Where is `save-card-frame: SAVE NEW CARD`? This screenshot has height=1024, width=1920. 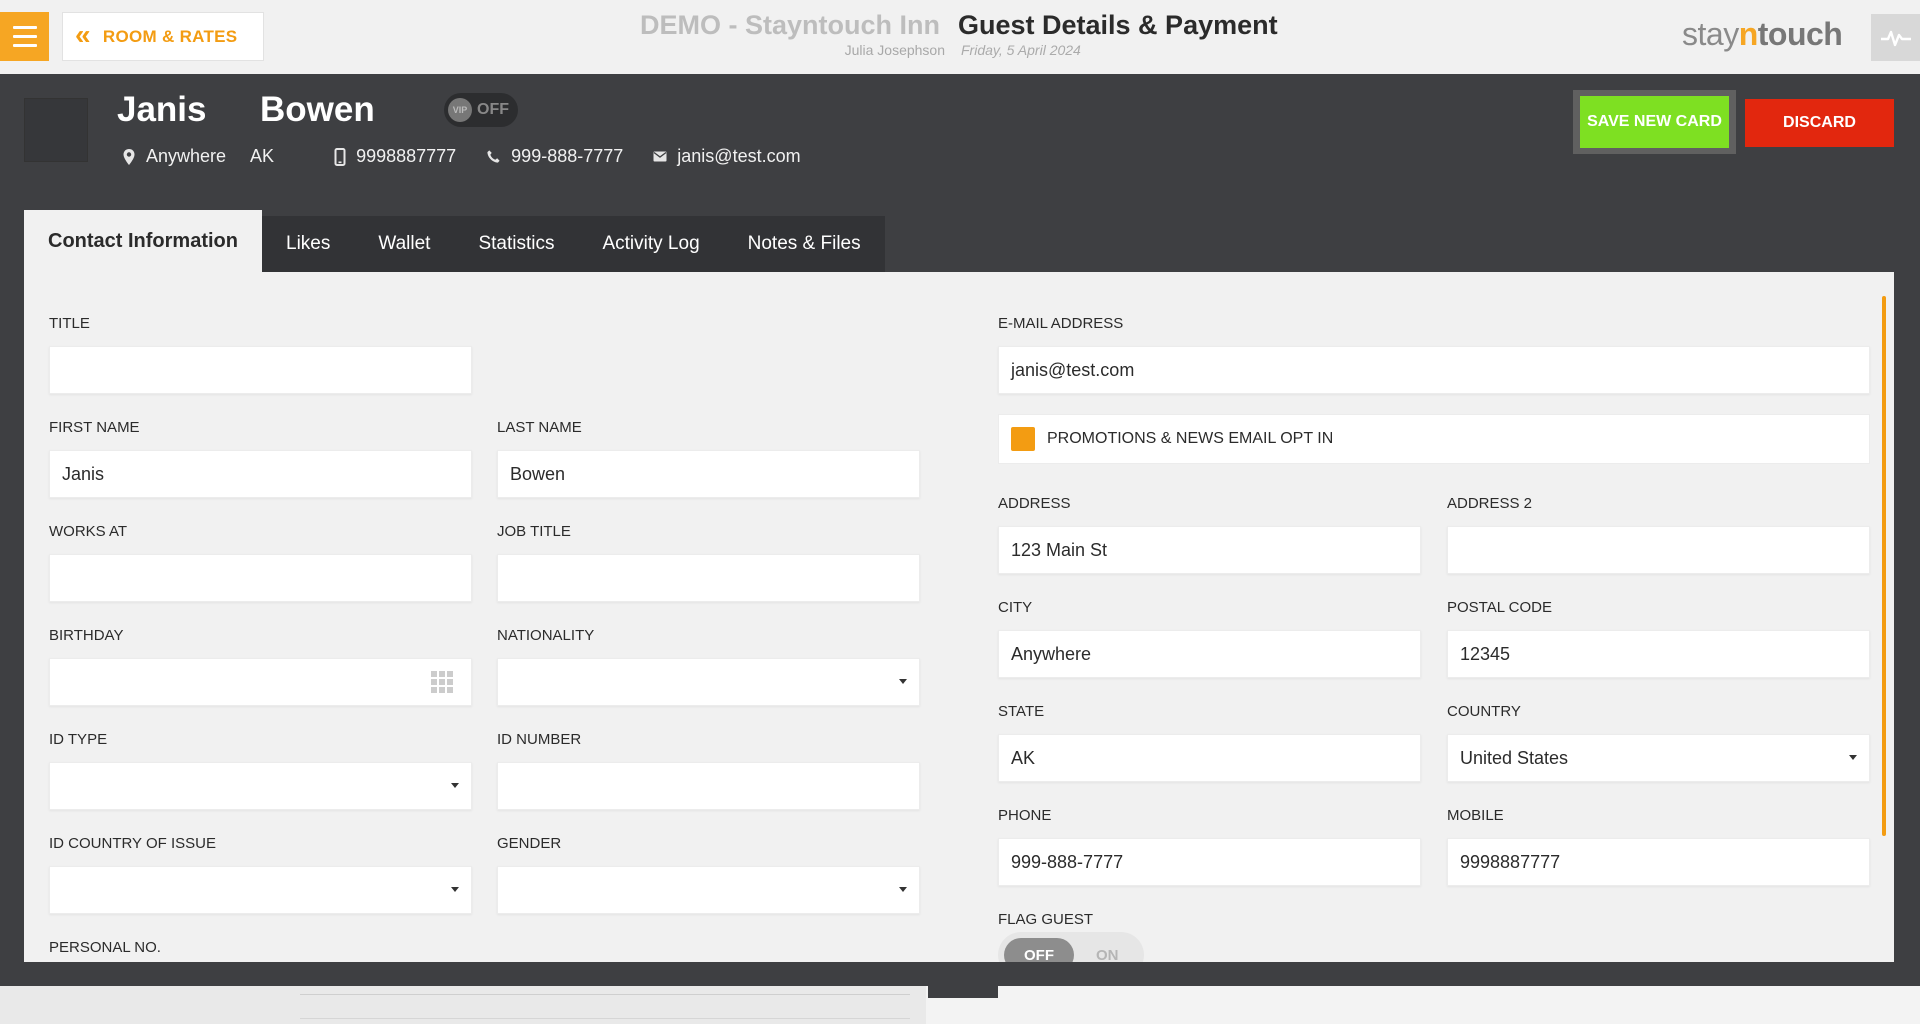
save-card-frame: SAVE NEW CARD is located at coordinates (1654, 122).